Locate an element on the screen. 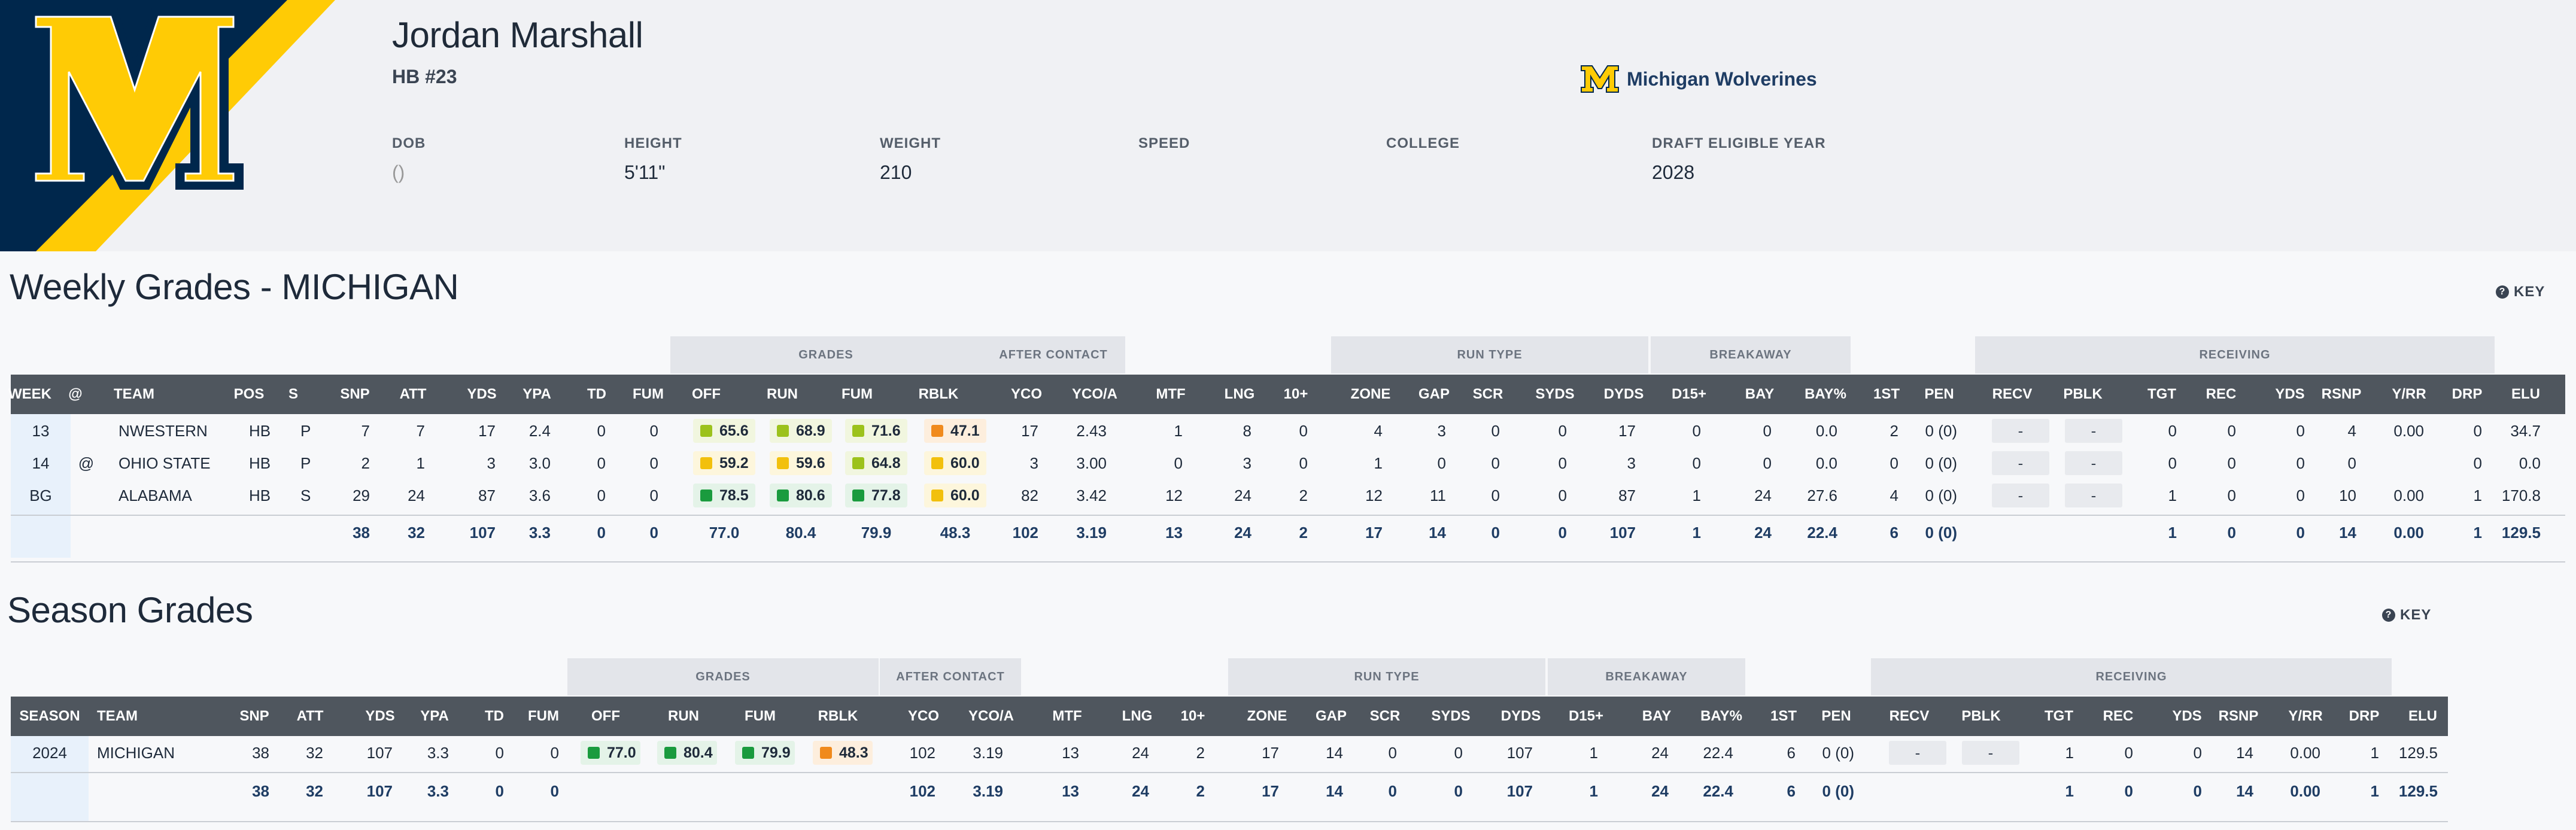 This screenshot has width=2576, height=830. stat-cell: 102 is located at coordinates (922, 753).